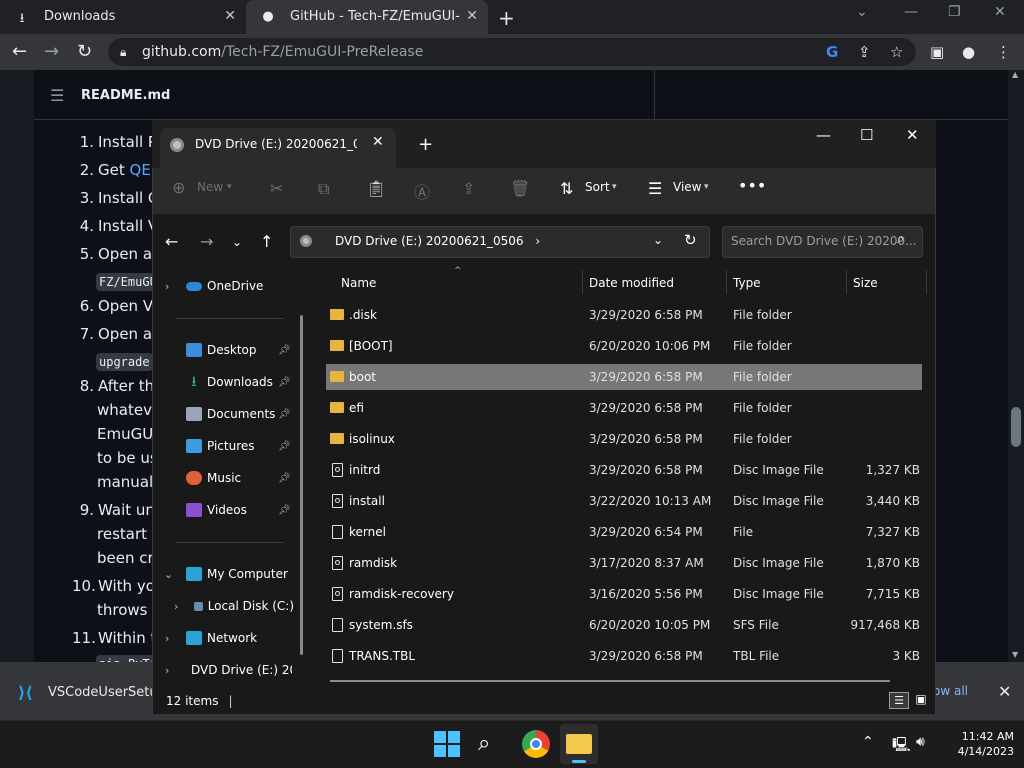 This screenshot has height=768, width=1024. What do you see at coordinates (865, 283) in the screenshot?
I see `column-size: Size` at bounding box center [865, 283].